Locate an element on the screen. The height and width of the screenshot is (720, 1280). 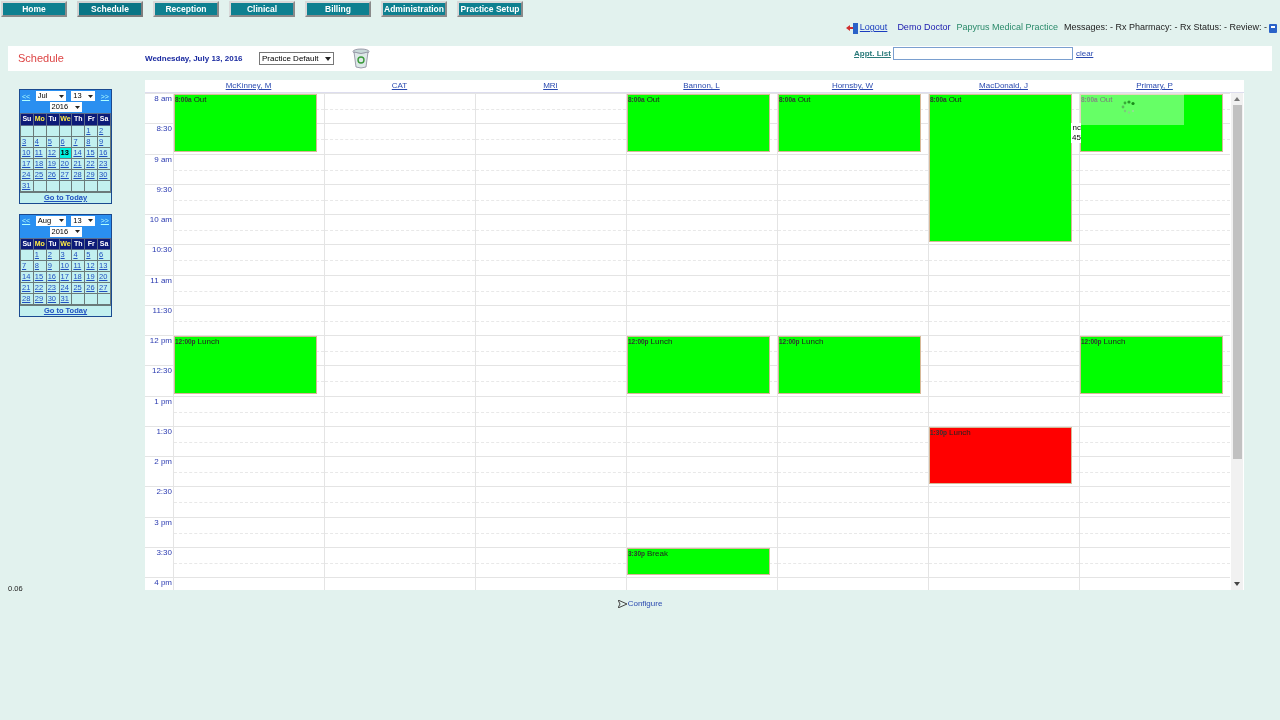
nav-tab: Schedule is located at coordinates (110, 9).